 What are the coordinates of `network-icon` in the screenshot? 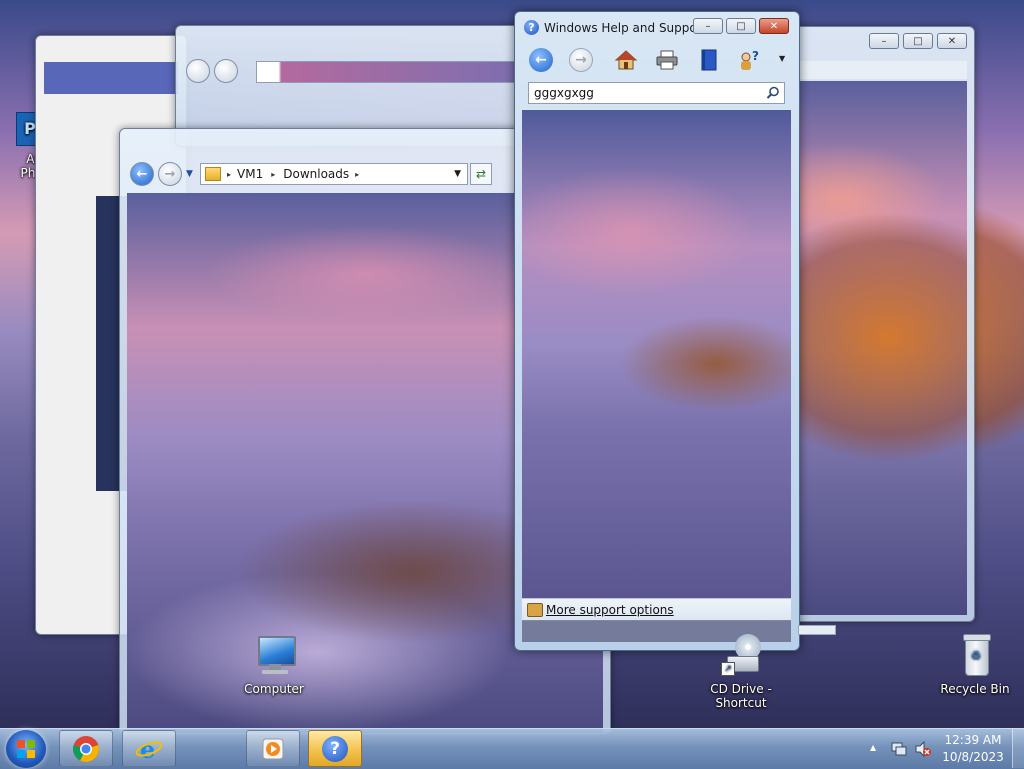 It's located at (899, 749).